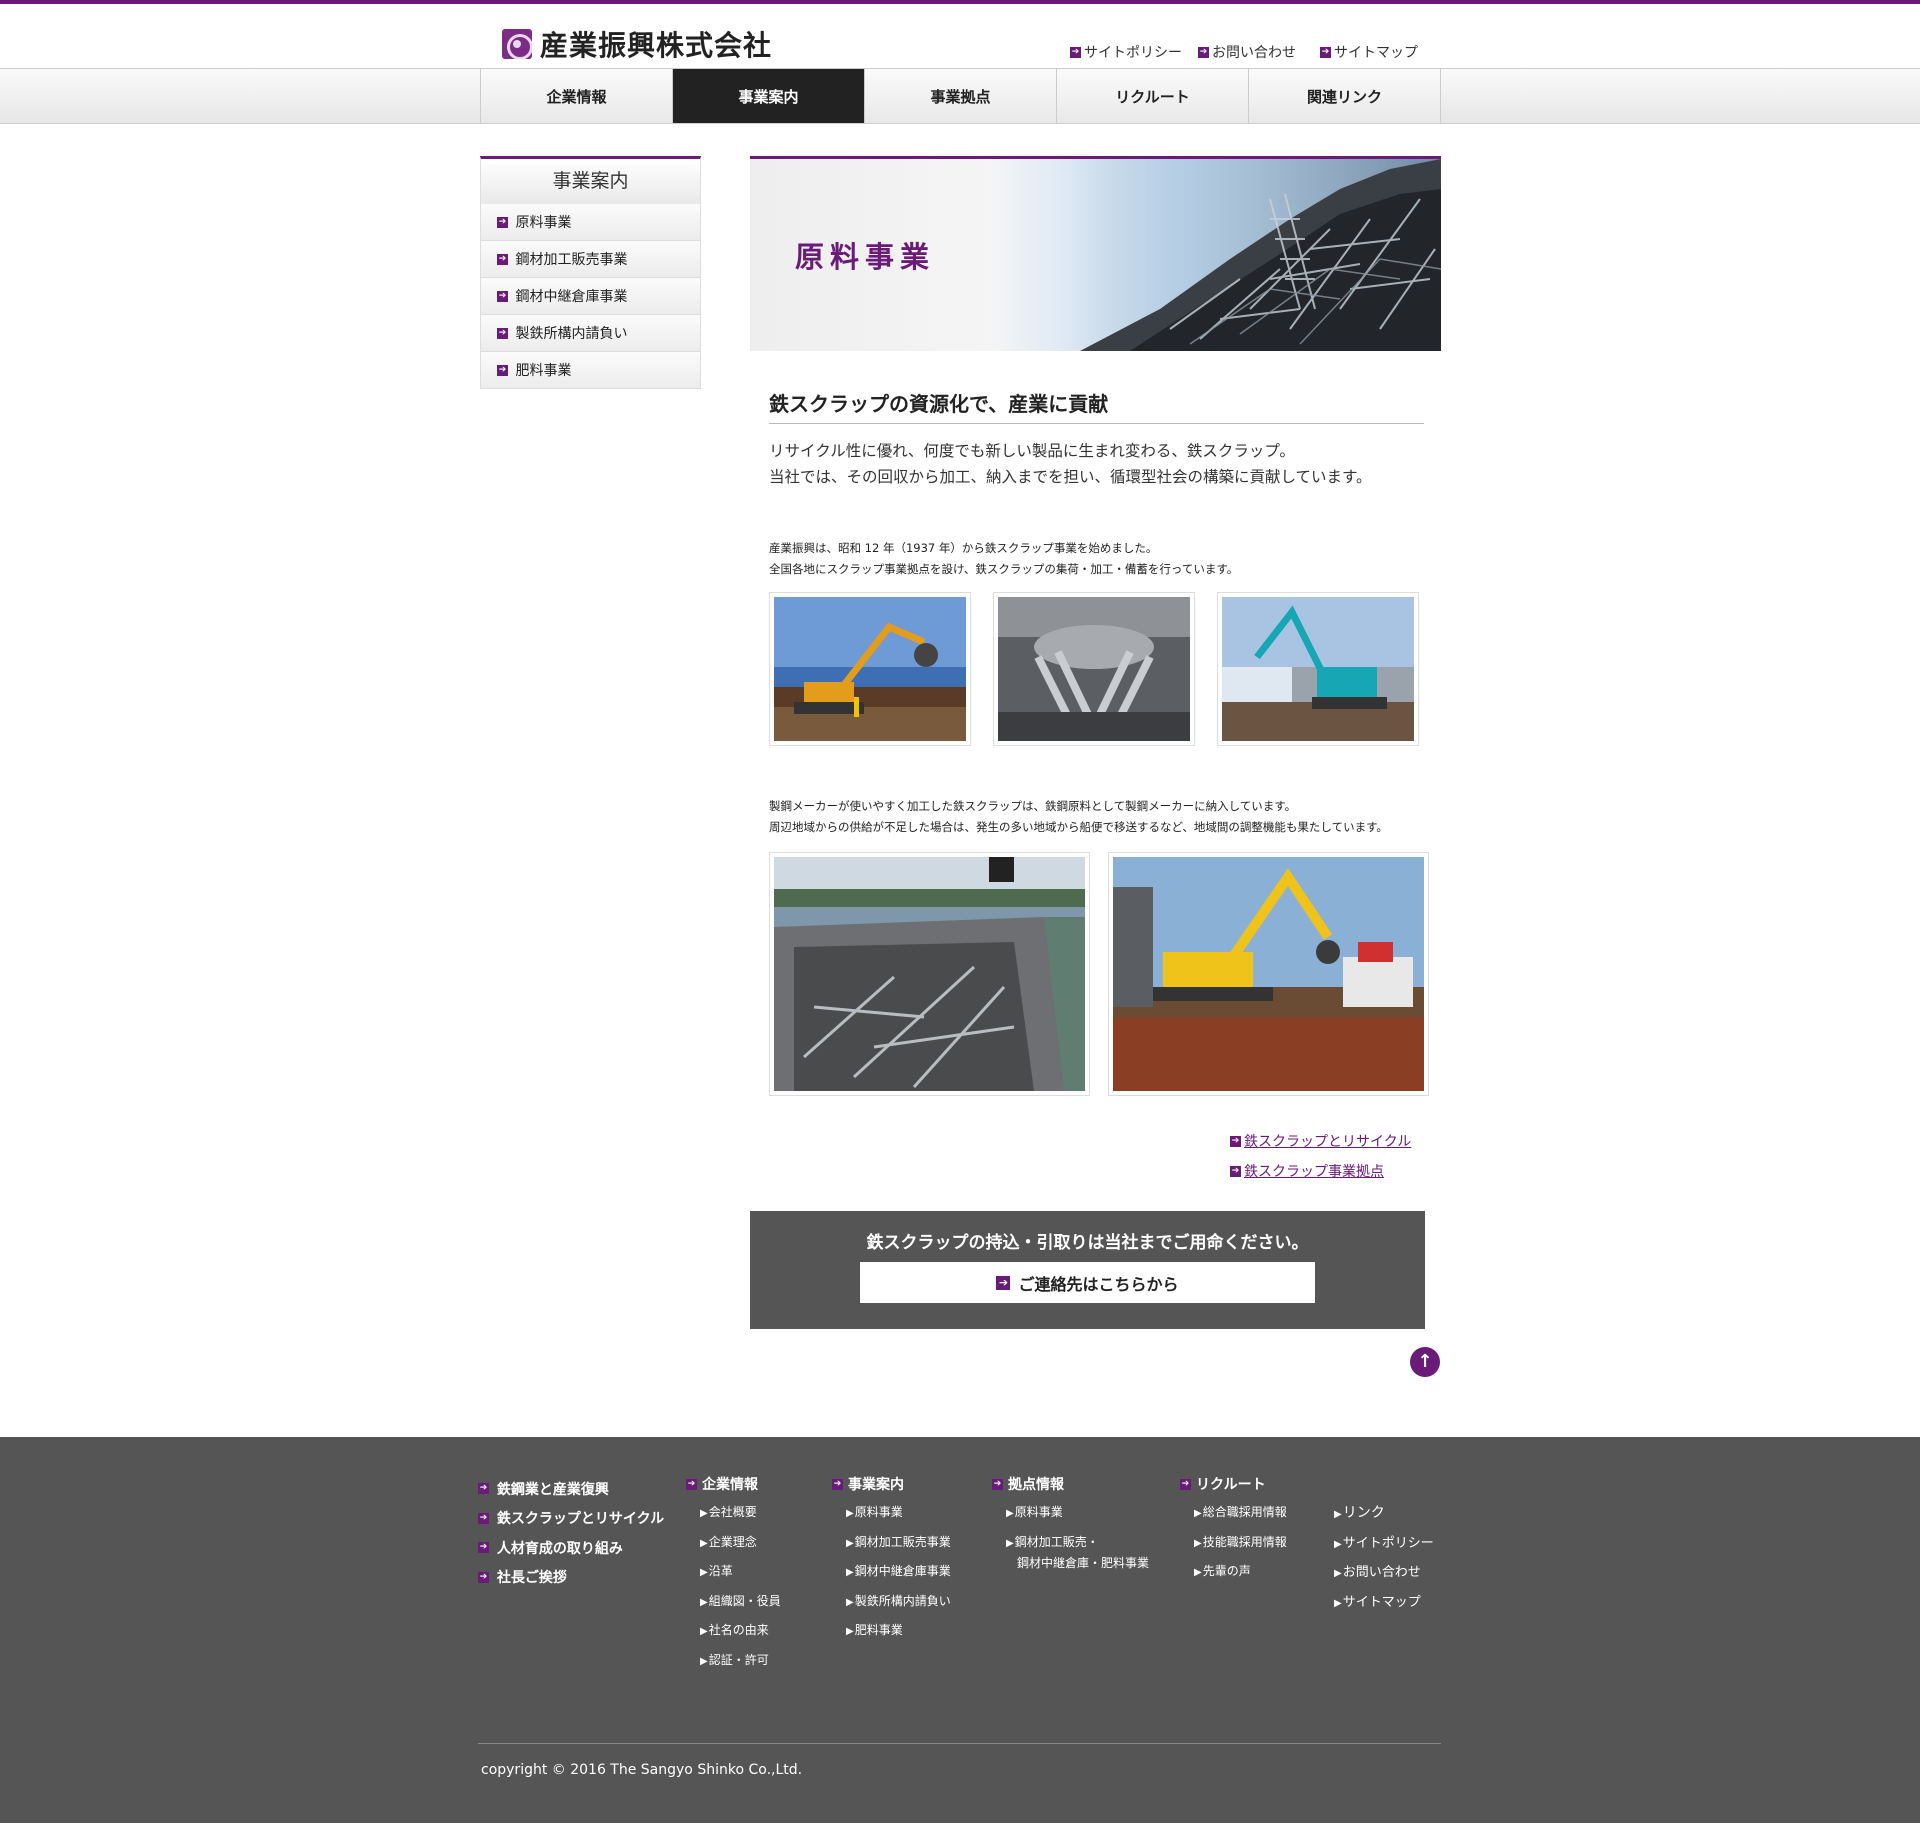 Image resolution: width=1920 pixels, height=1823 pixels. Describe the element at coordinates (769, 96) in the screenshot. I see `gnav-business: 事業案内` at that location.